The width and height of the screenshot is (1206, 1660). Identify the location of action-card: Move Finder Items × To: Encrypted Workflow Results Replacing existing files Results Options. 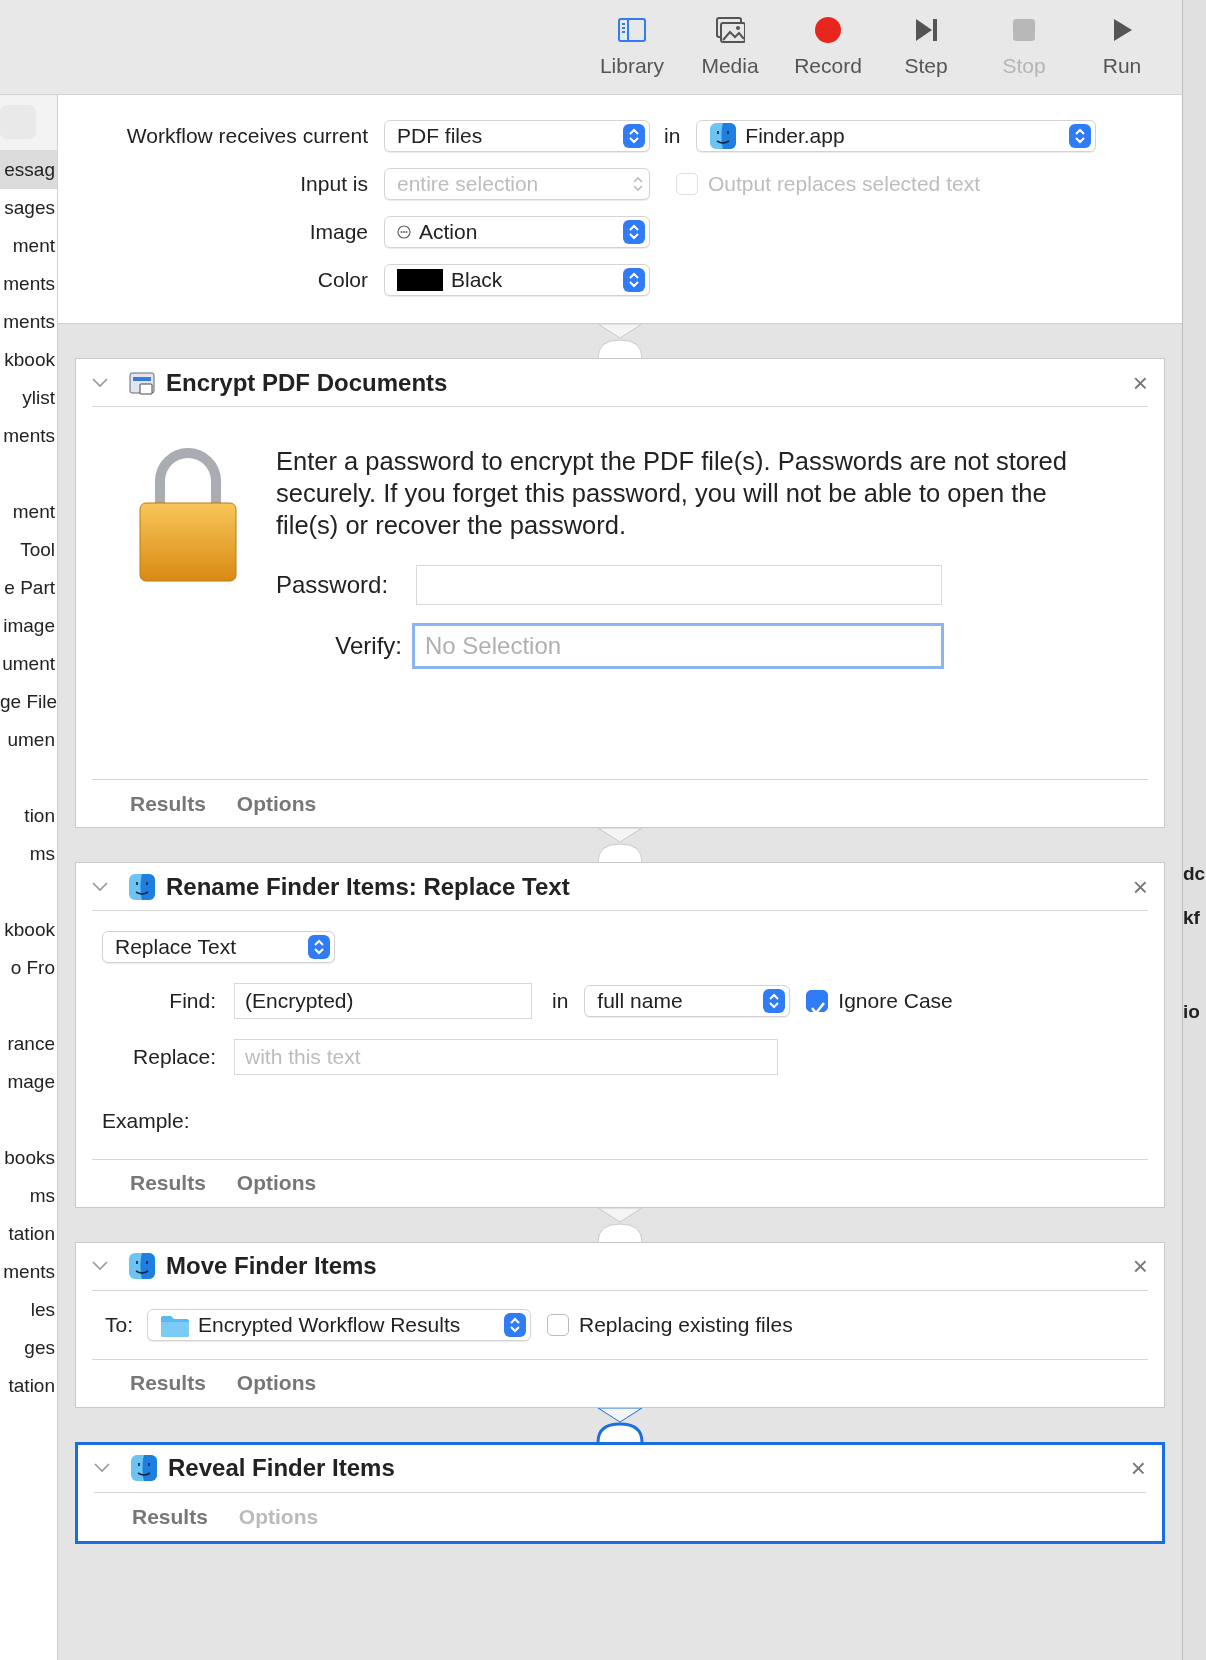
(620, 1324).